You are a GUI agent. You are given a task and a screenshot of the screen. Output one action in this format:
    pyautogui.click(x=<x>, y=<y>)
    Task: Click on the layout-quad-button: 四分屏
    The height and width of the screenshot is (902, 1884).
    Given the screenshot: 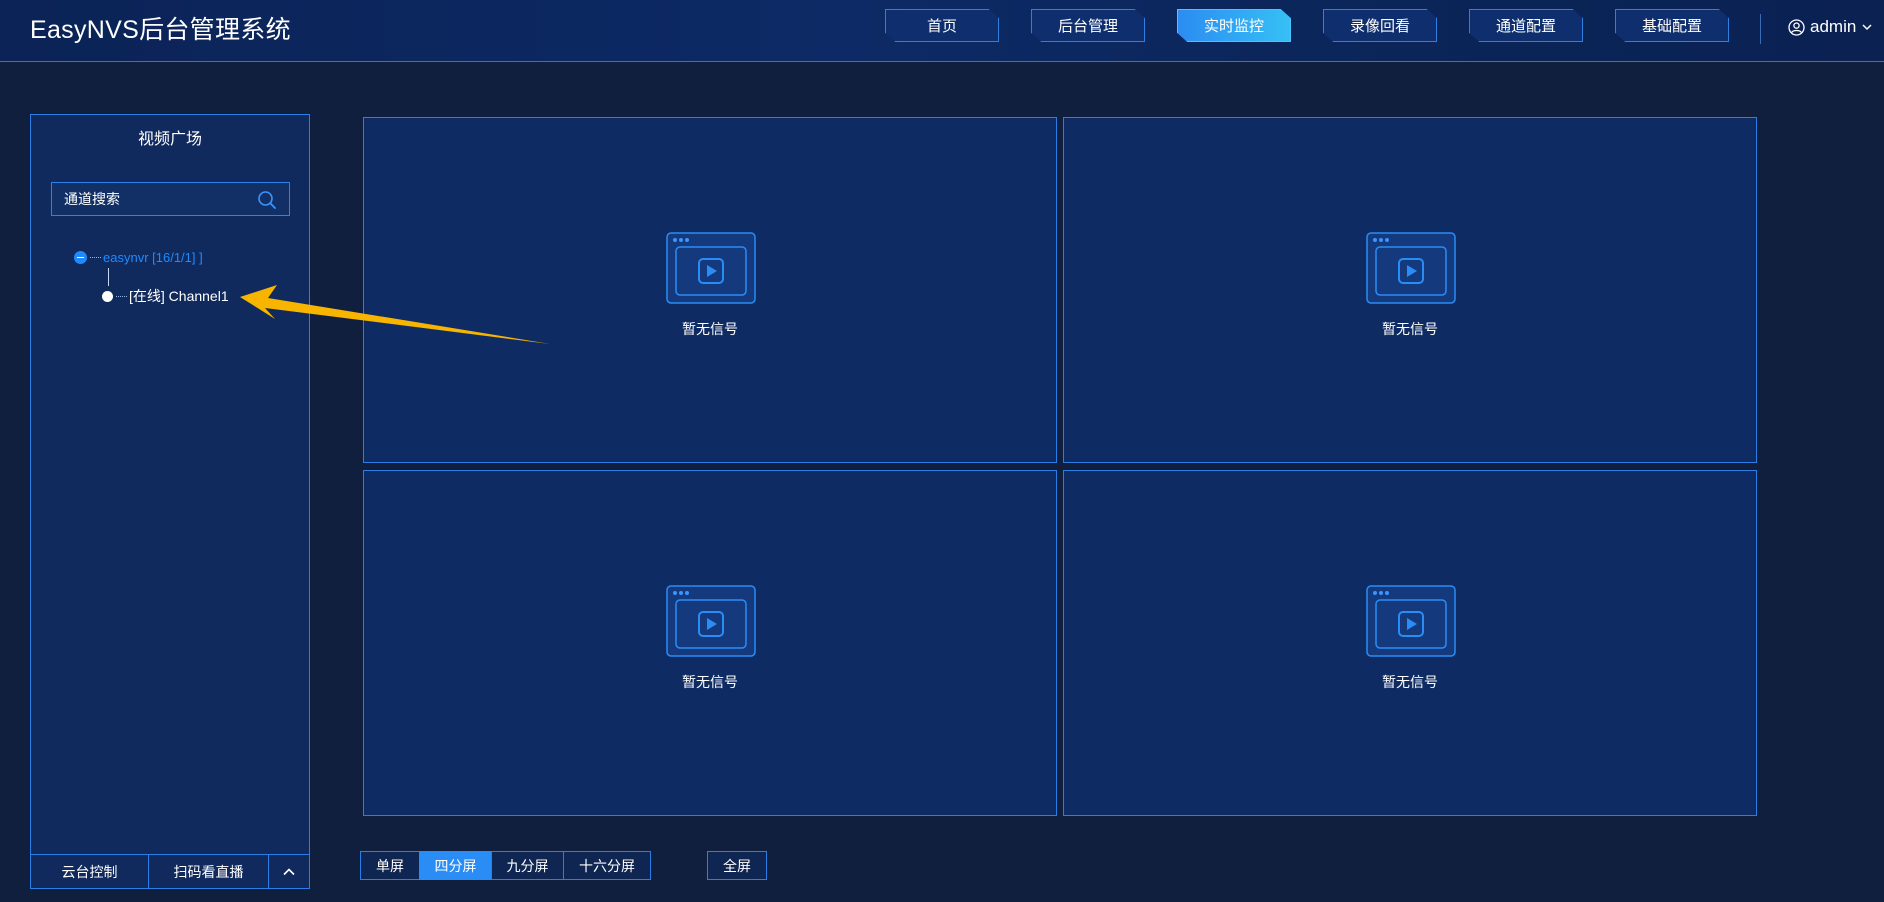 What is the action you would take?
    pyautogui.click(x=455, y=865)
    